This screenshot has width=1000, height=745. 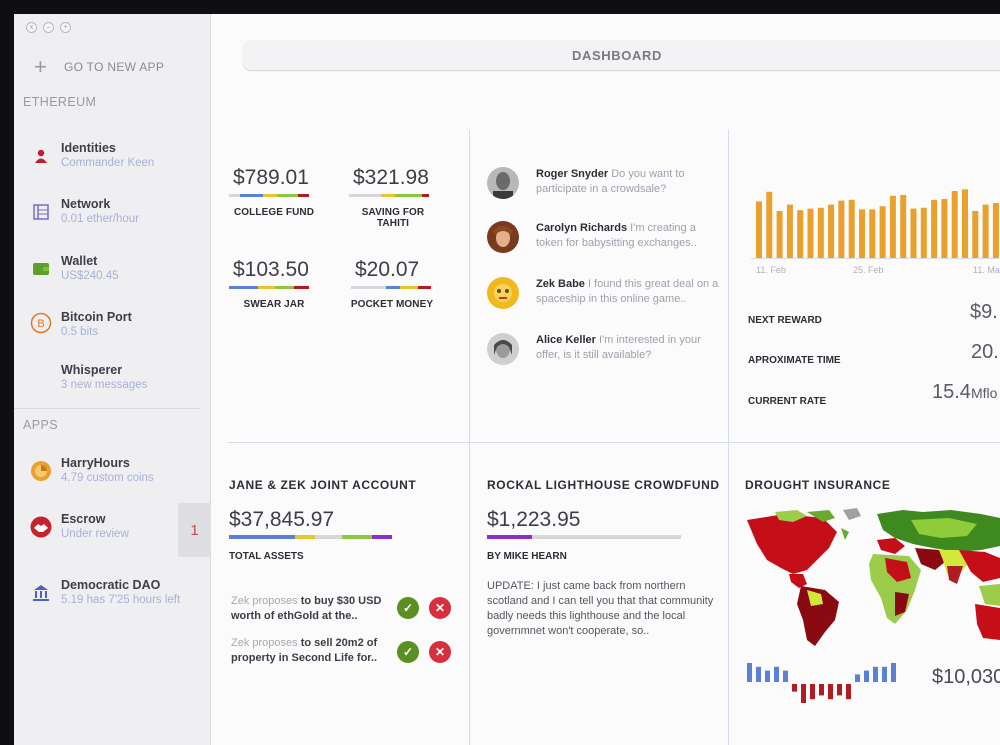 What do you see at coordinates (108, 163) in the screenshot?
I see `sidebar-item-subtitle: Commander Keen` at bounding box center [108, 163].